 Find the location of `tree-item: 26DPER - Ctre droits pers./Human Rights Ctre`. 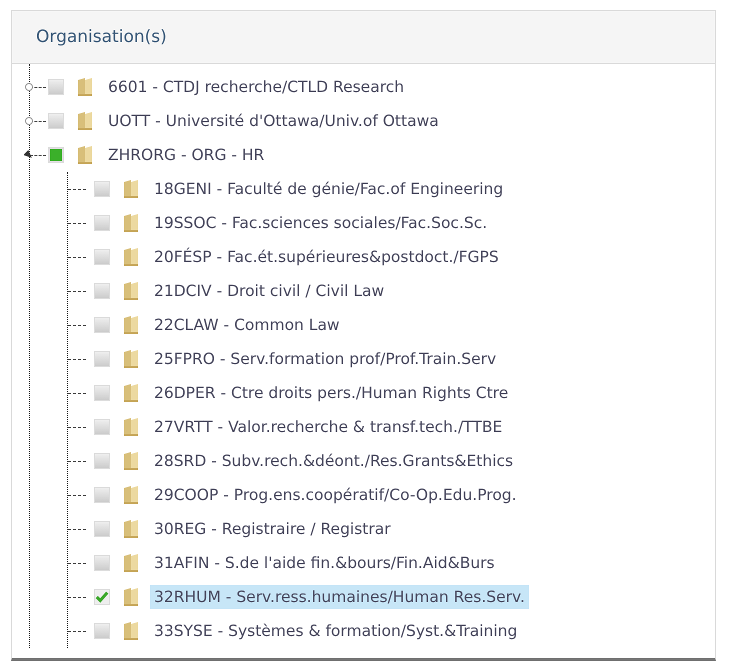

tree-item: 26DPER - Ctre droits pers./Human Rights Ctre is located at coordinates (331, 393).